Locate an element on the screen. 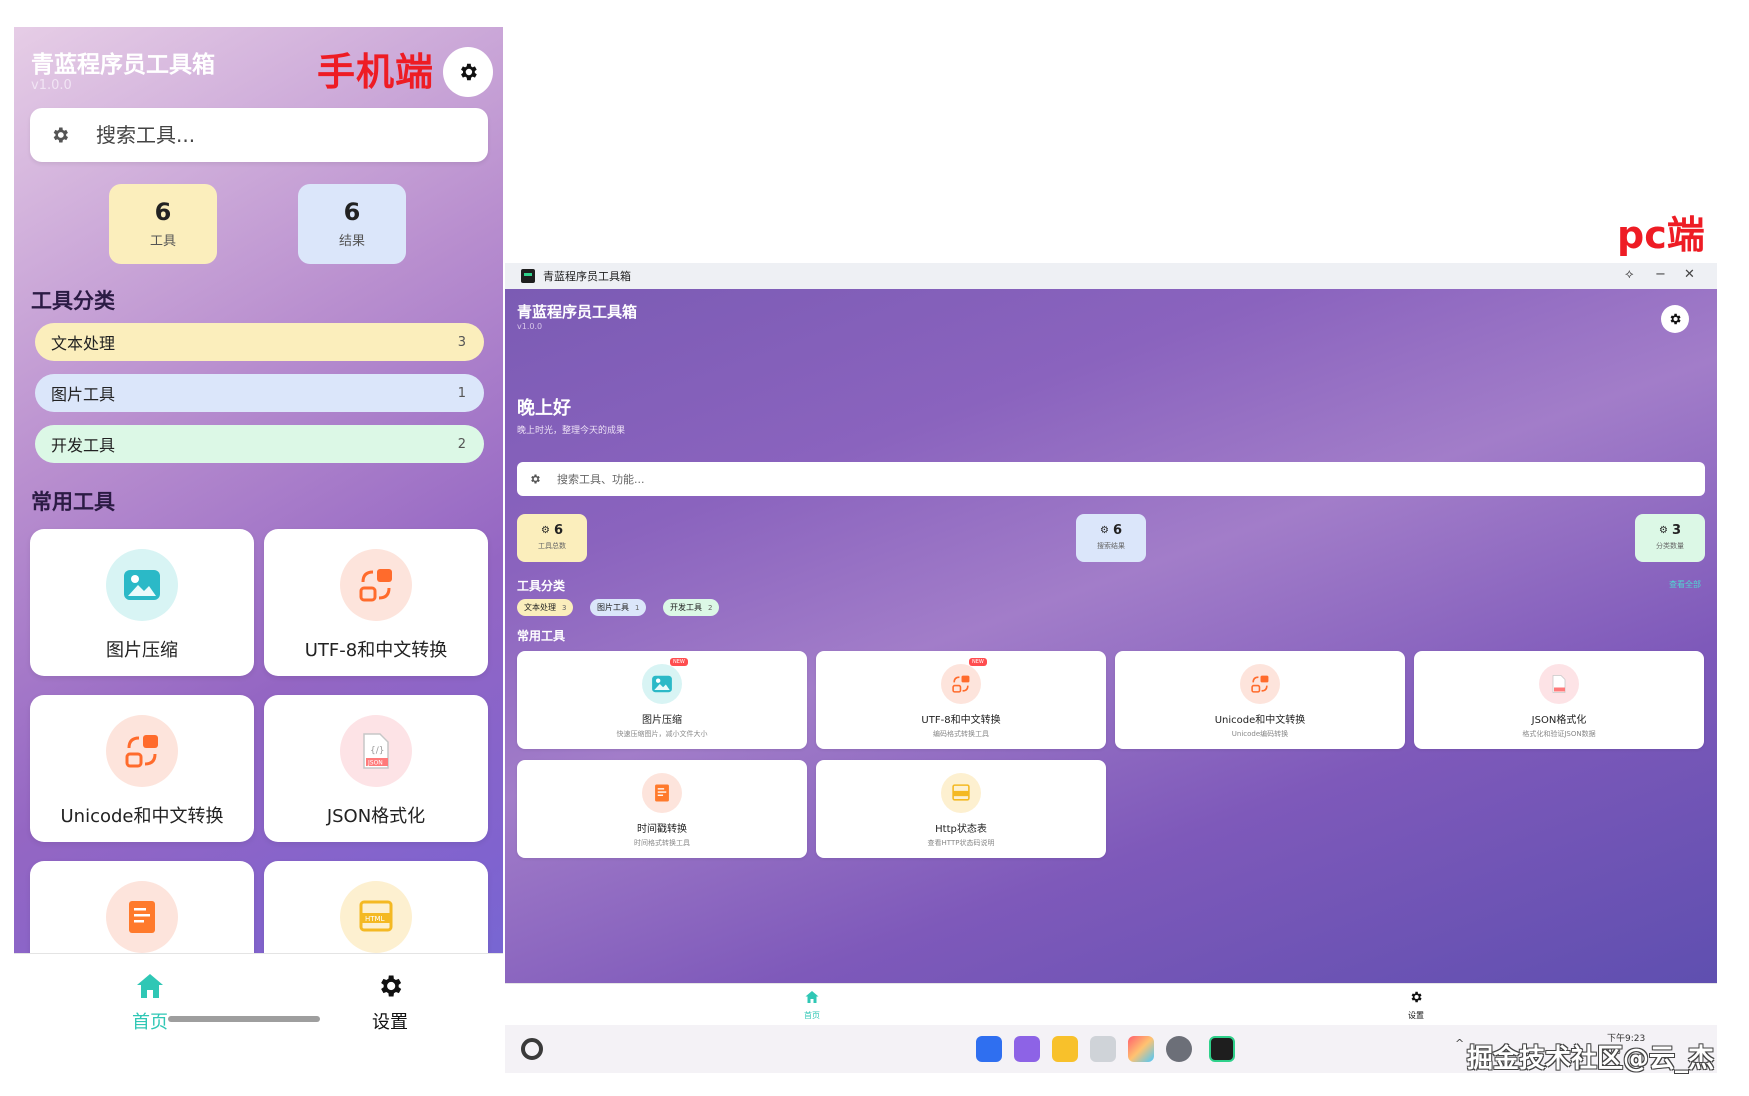 The image size is (1749, 1096). close-button: ✕ is located at coordinates (1689, 274).